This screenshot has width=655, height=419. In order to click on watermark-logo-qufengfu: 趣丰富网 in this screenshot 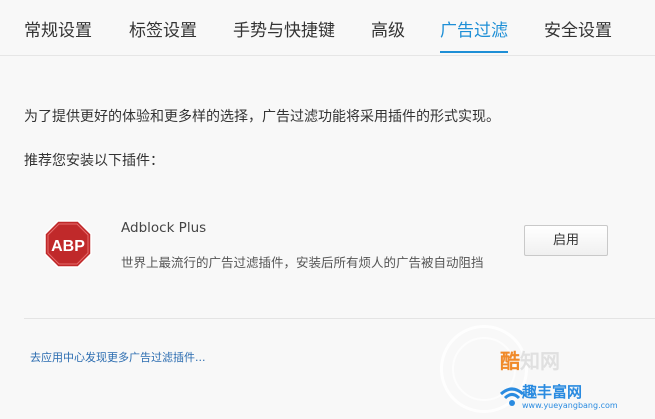, I will do `click(552, 392)`.